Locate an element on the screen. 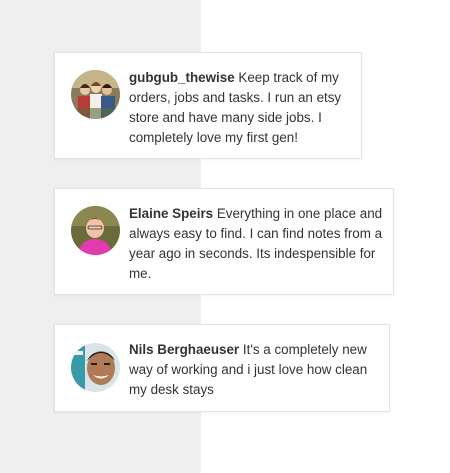  avatar-woman-pink-shirt-icon is located at coordinates (95, 230).